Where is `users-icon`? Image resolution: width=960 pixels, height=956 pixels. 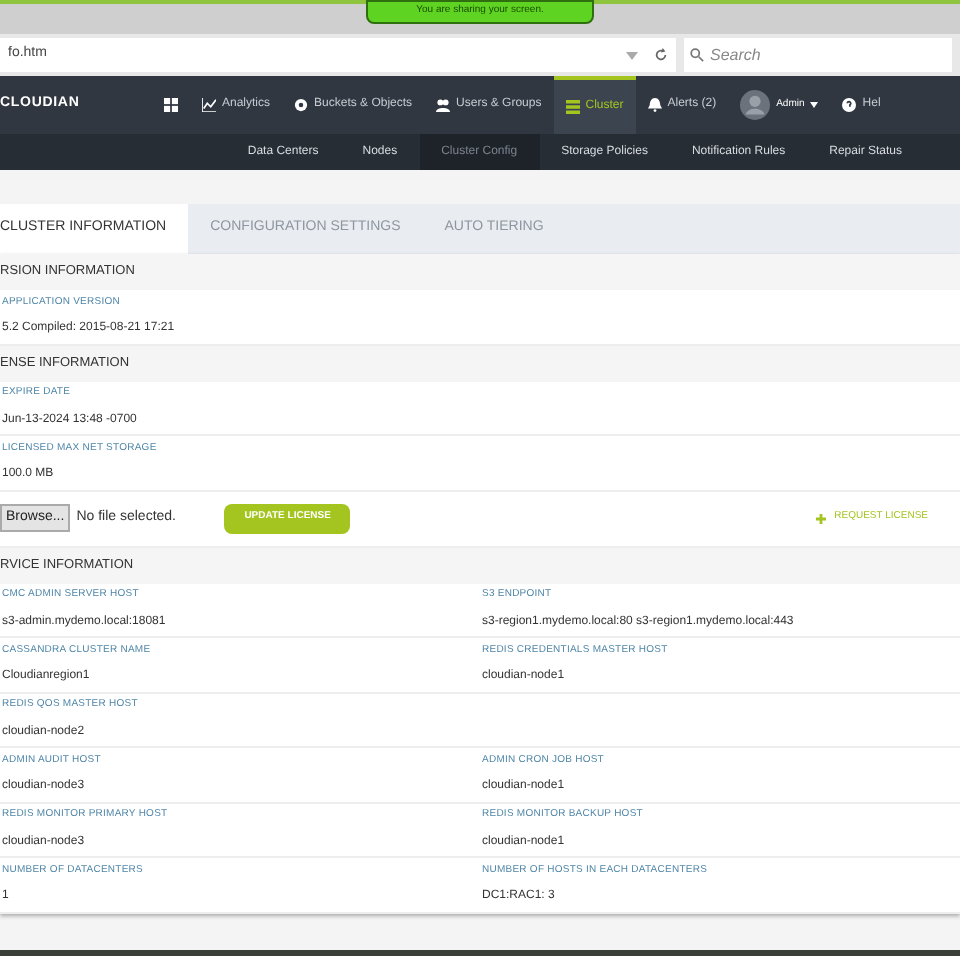
users-icon is located at coordinates (443, 105).